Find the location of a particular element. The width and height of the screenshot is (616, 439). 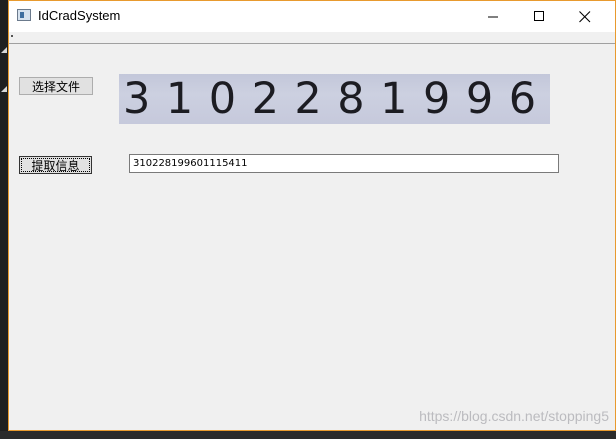

app-icon is located at coordinates (24, 15).